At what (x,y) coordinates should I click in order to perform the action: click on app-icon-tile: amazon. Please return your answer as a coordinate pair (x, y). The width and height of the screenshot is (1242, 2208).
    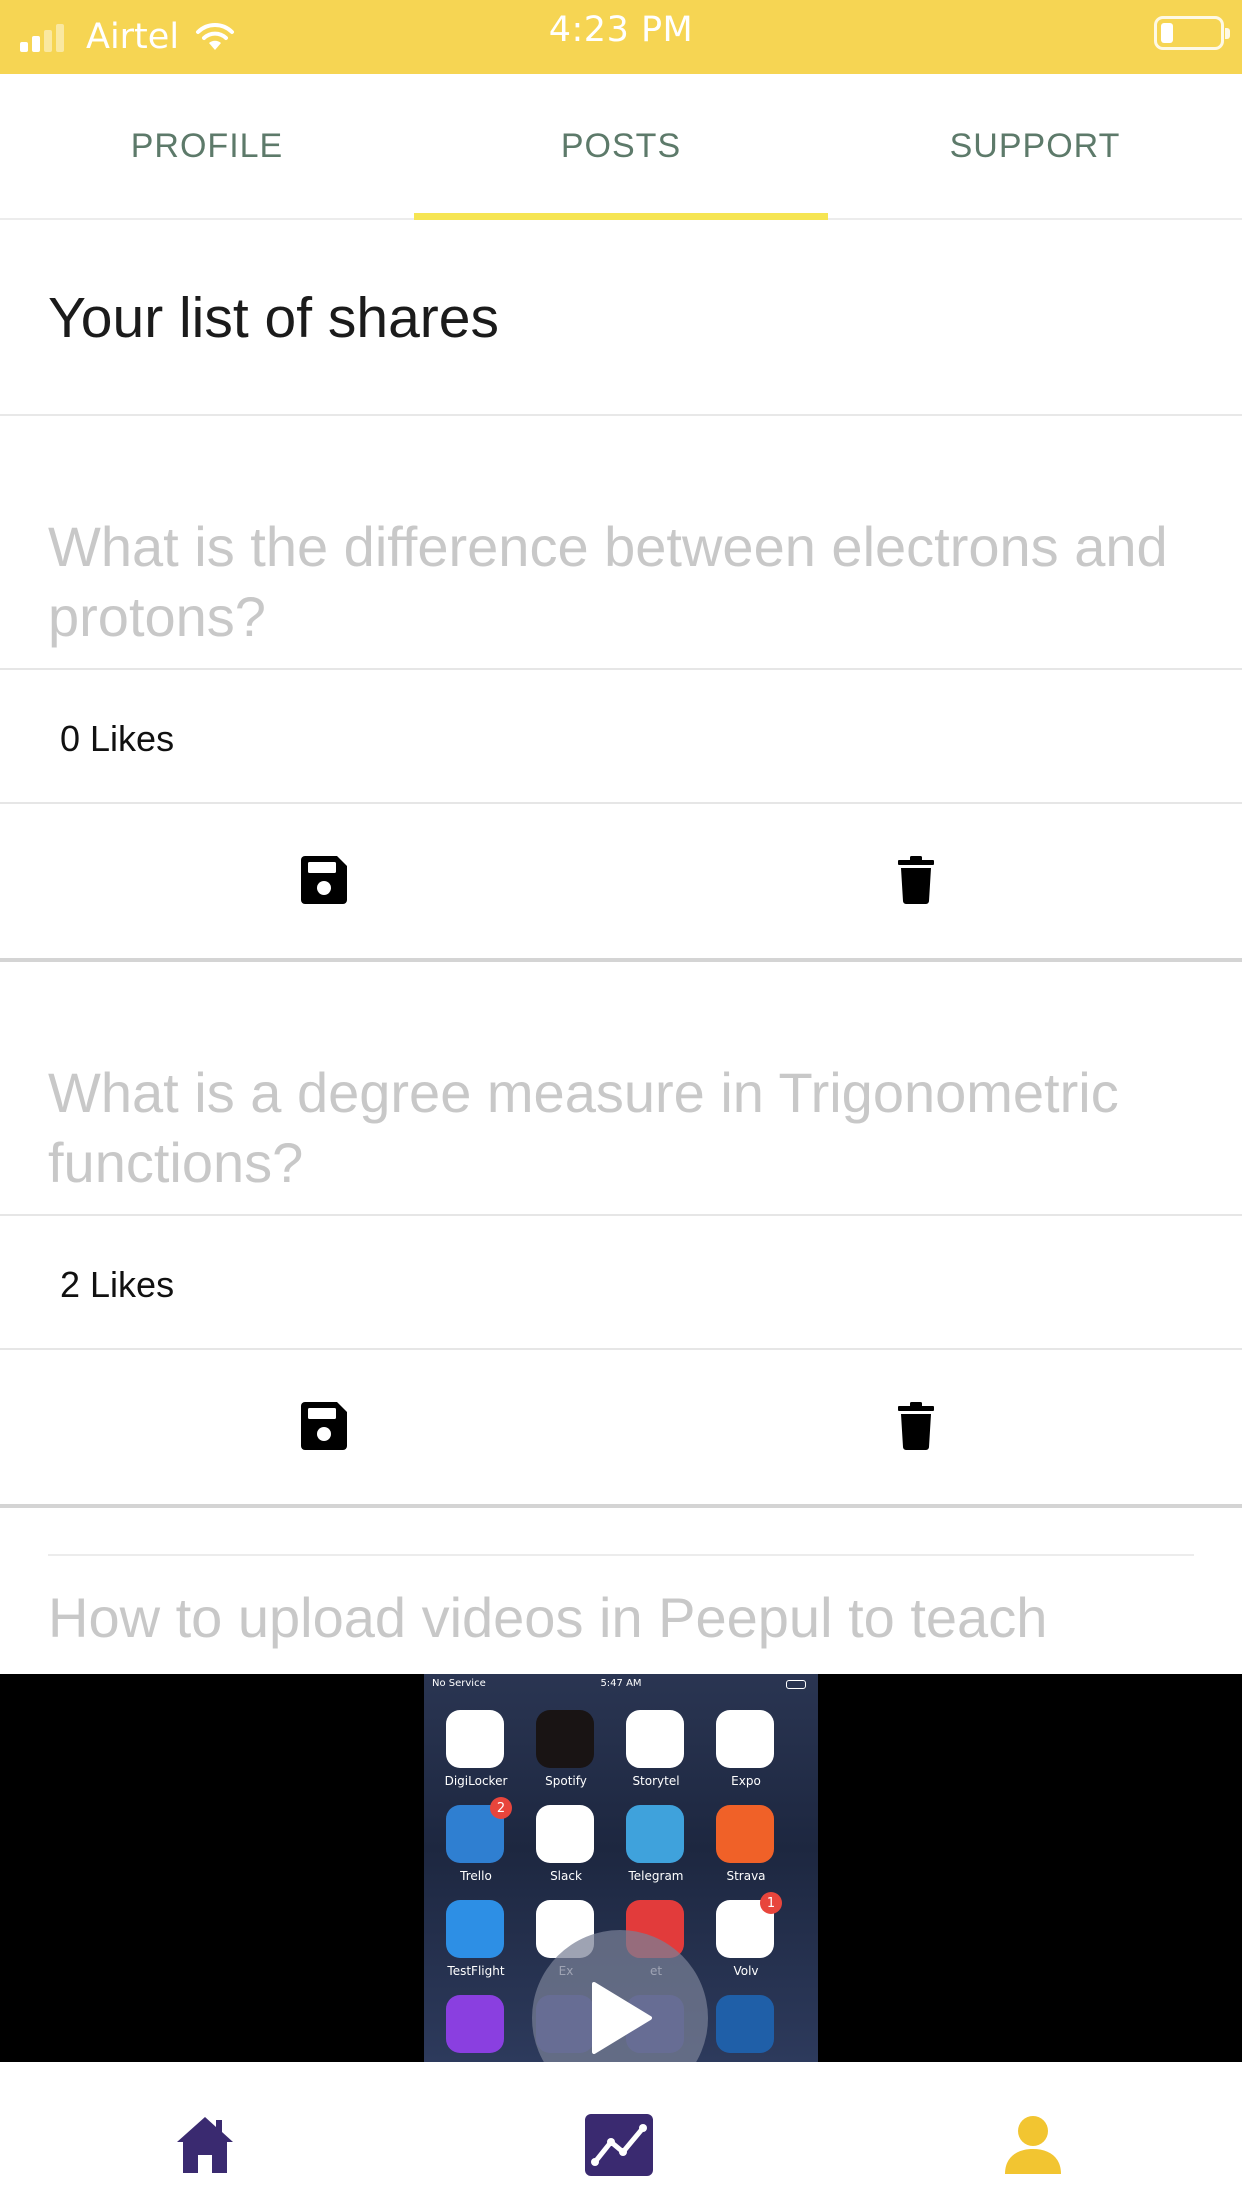
    Looking at the image, I should click on (746, 2028).